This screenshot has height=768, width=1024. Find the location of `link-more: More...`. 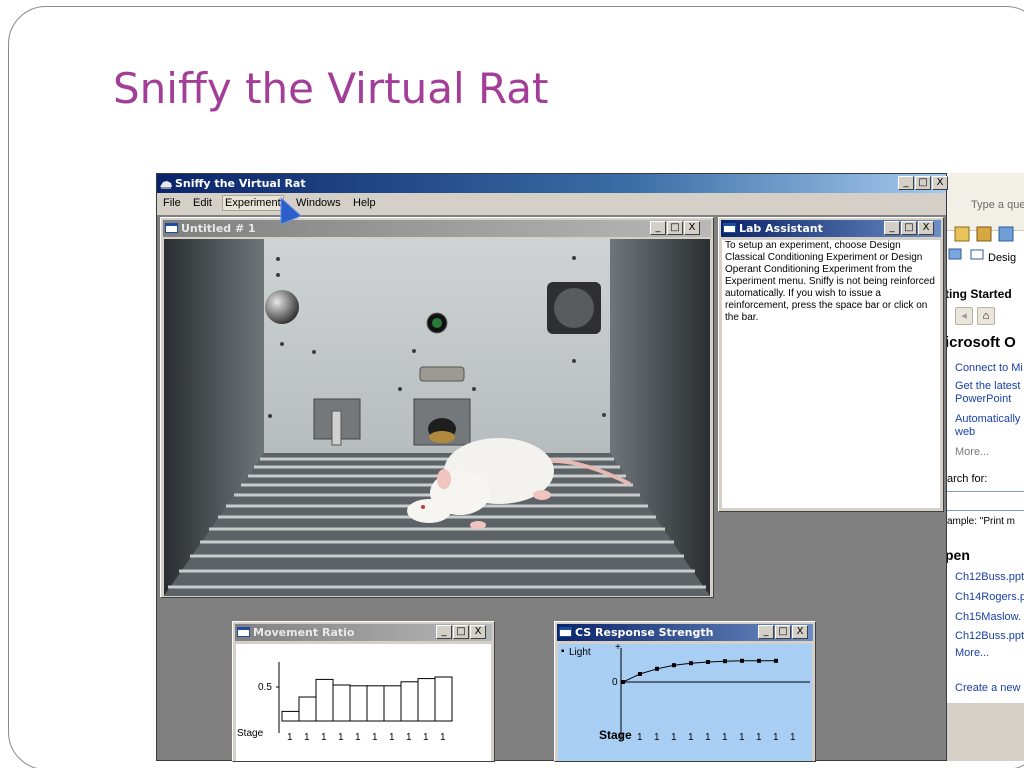

link-more: More... is located at coordinates (972, 452).